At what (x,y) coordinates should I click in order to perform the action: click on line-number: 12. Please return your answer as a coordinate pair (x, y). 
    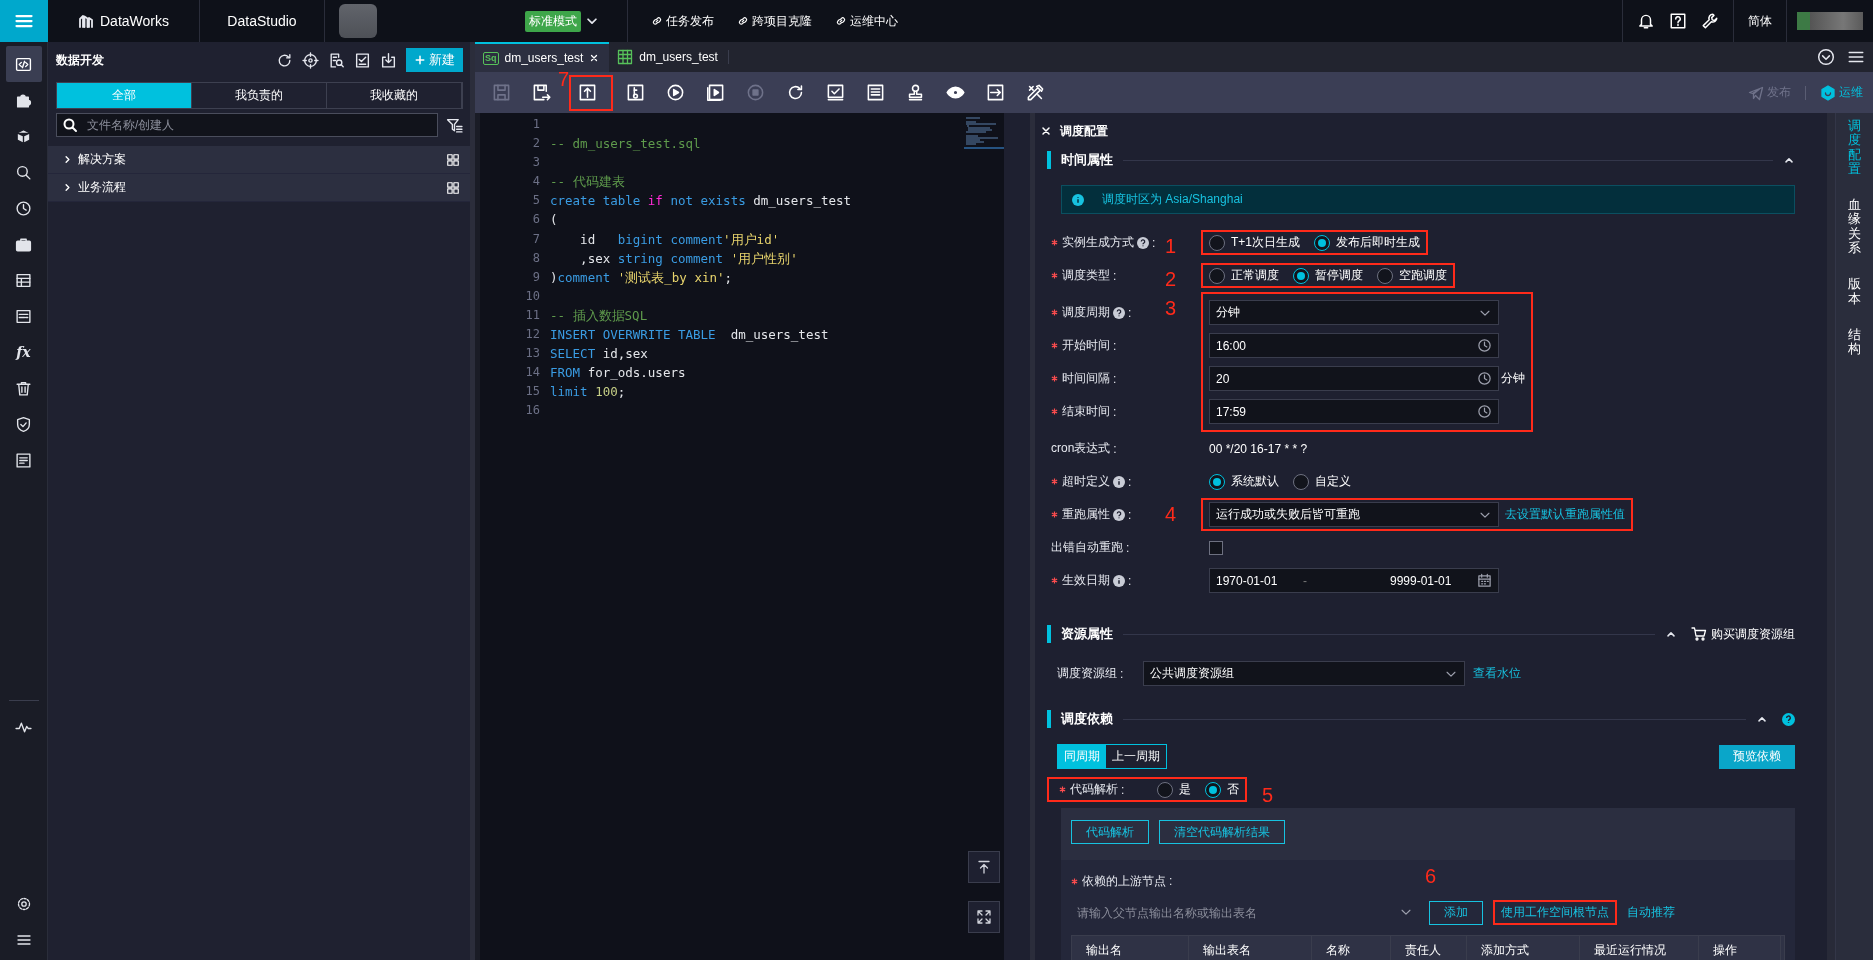
    Looking at the image, I should click on (532, 335).